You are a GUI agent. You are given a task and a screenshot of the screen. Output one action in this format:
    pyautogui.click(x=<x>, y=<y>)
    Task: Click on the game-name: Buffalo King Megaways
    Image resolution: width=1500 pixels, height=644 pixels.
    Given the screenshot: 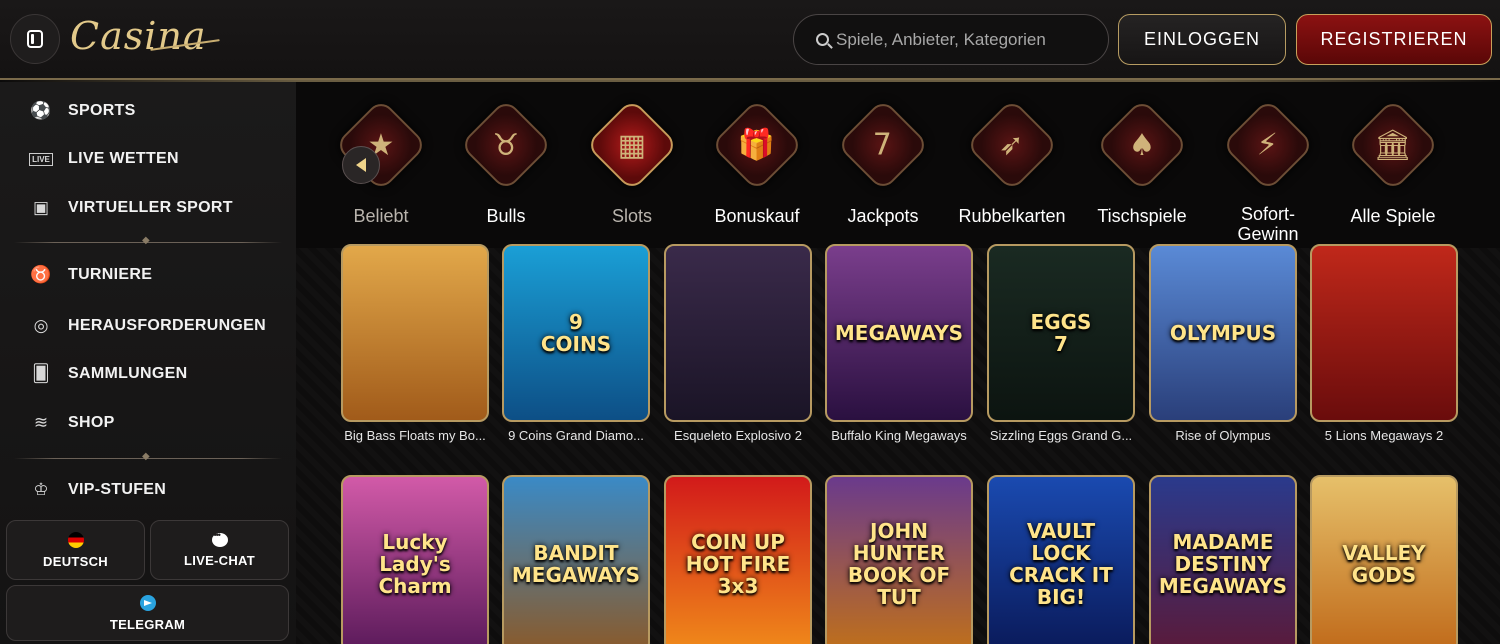 What is the action you would take?
    pyautogui.click(x=899, y=435)
    